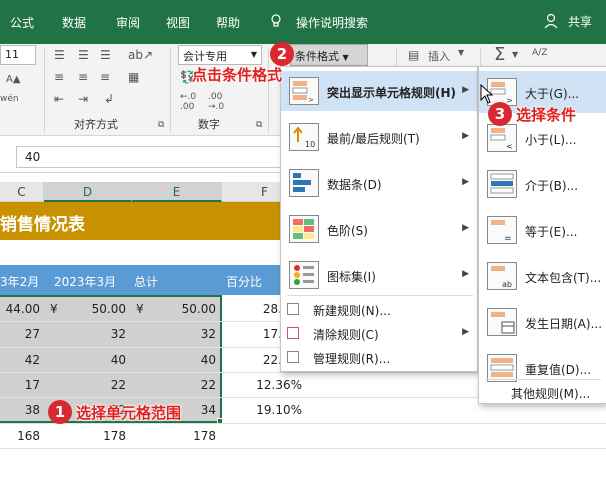  Describe the element at coordinates (20, 436) in the screenshot. I see `cell-c: 168` at that location.